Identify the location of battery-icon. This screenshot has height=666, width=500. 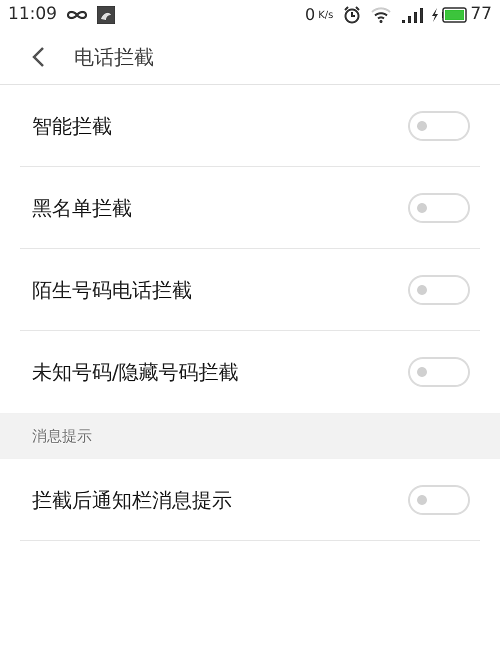
(455, 15).